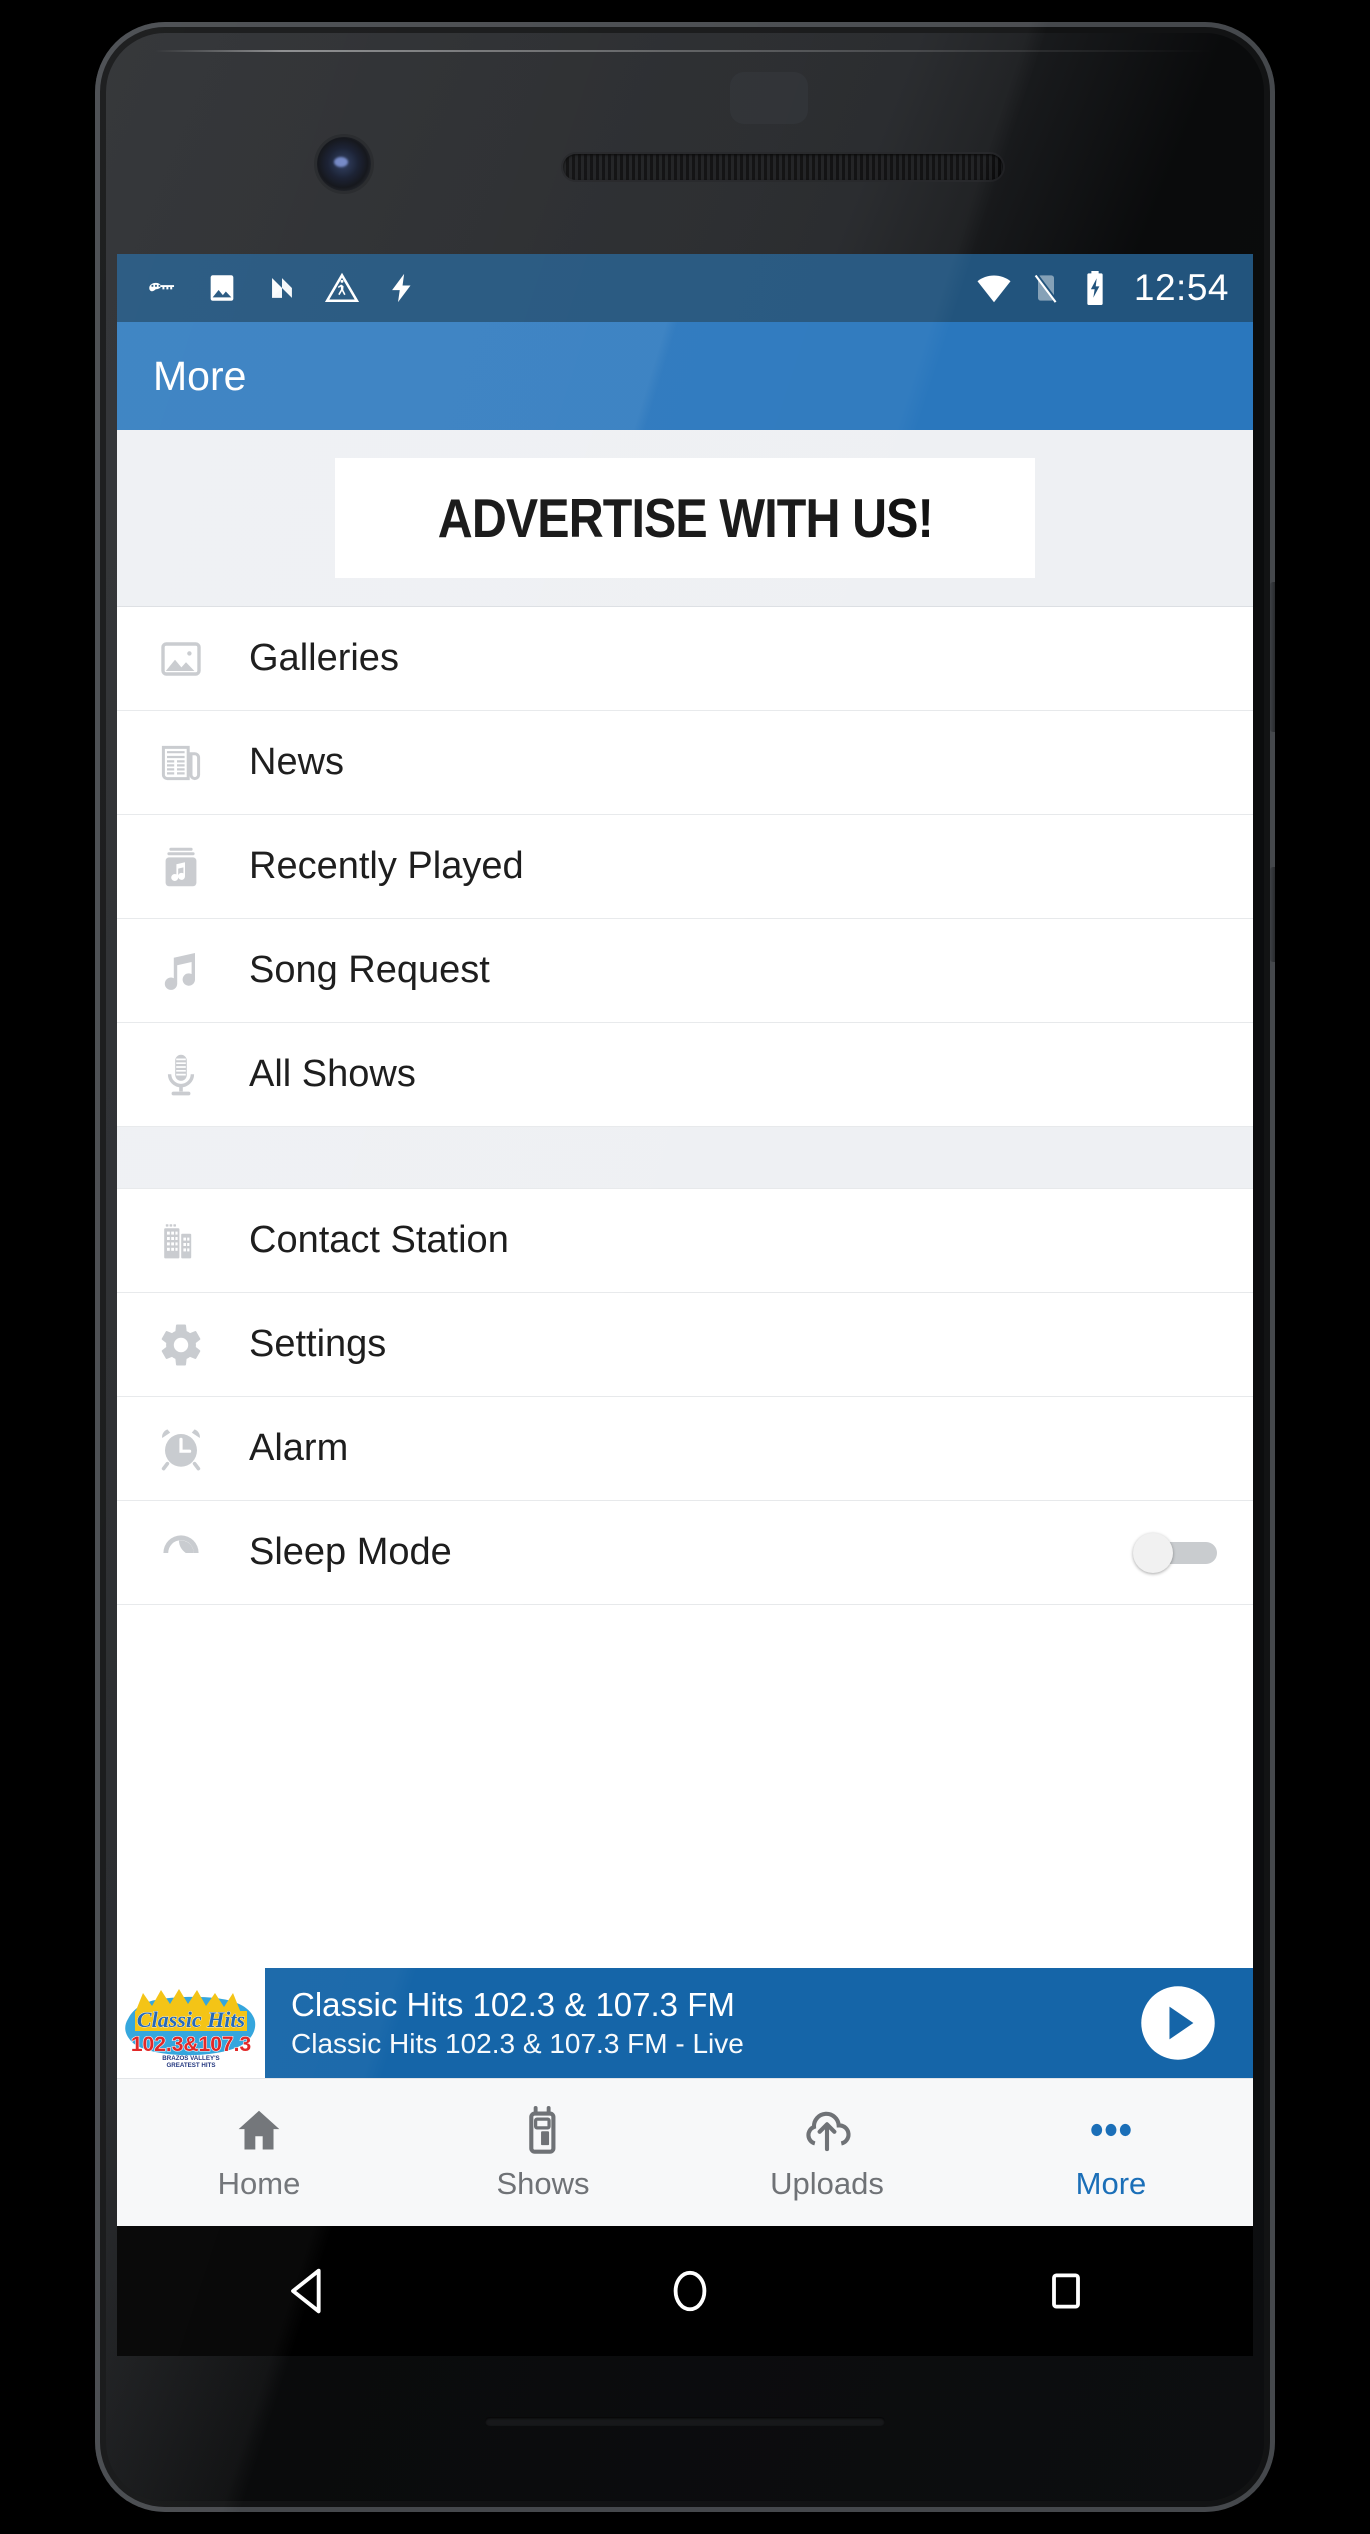  I want to click on advertisement-zone: ADVERTISE WITH US!, so click(685, 518).